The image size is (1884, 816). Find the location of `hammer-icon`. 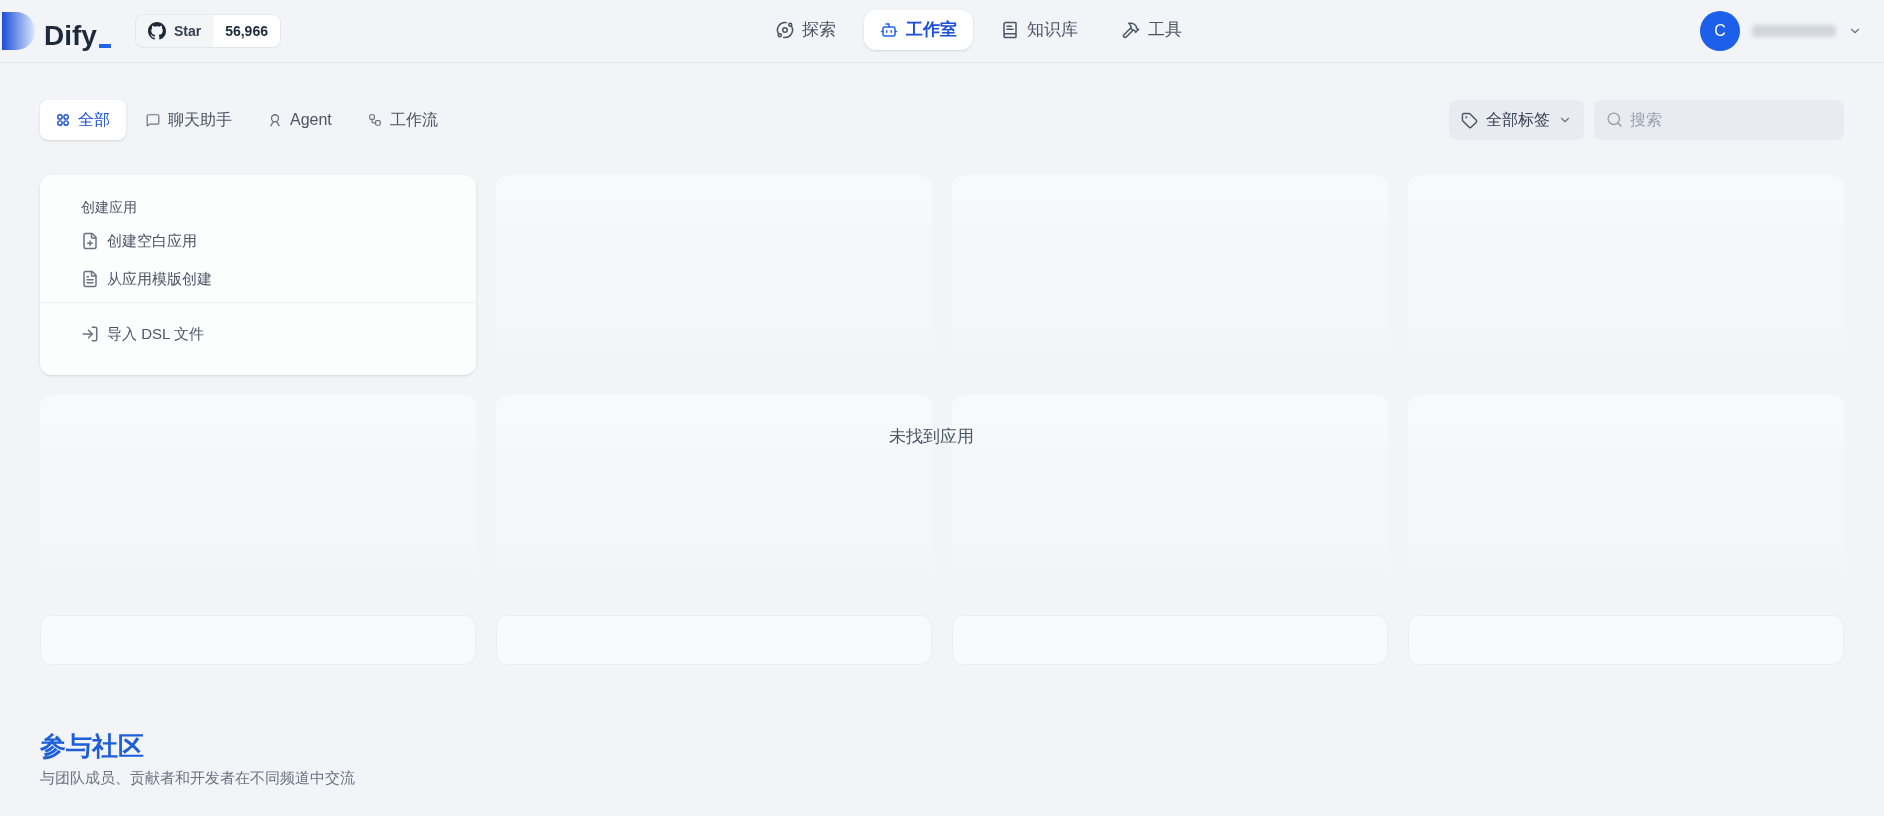

hammer-icon is located at coordinates (1131, 30).